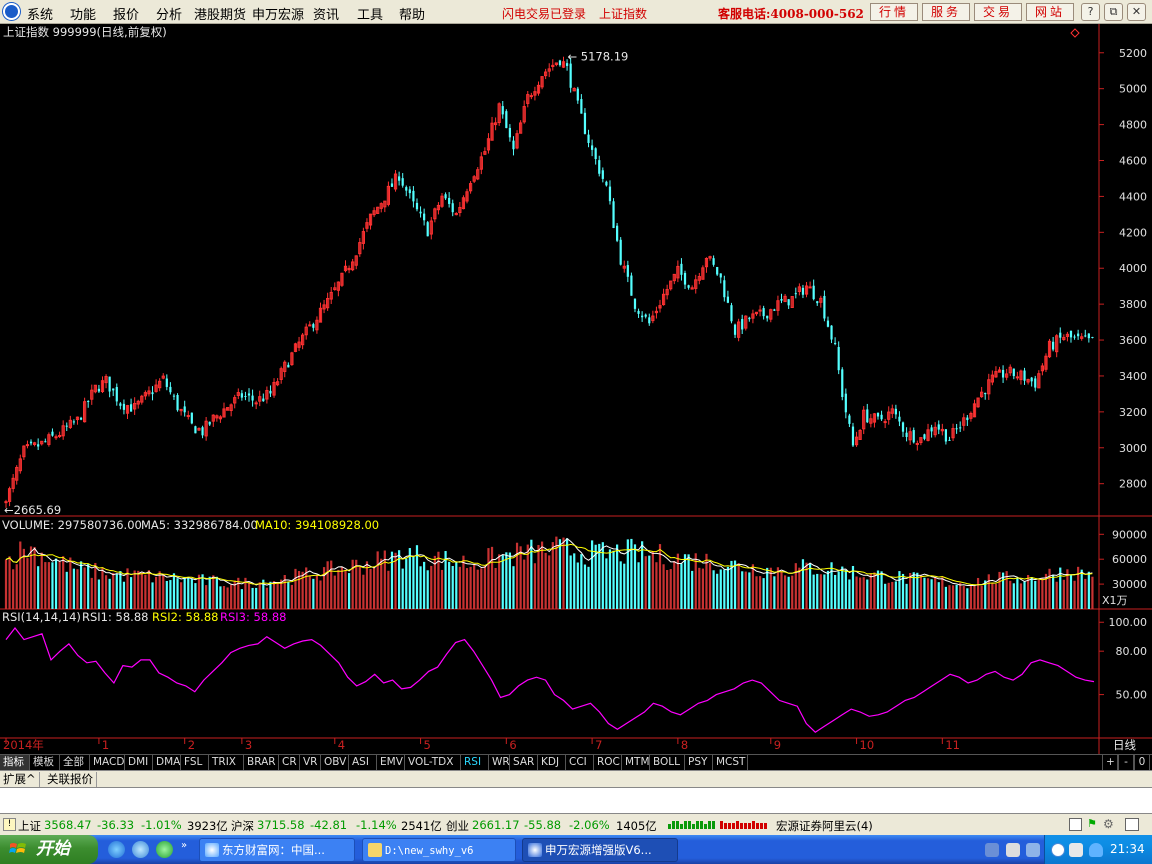 This screenshot has width=1152, height=864. Describe the element at coordinates (1126, 763) in the screenshot. I see `tab-control-1: -` at that location.